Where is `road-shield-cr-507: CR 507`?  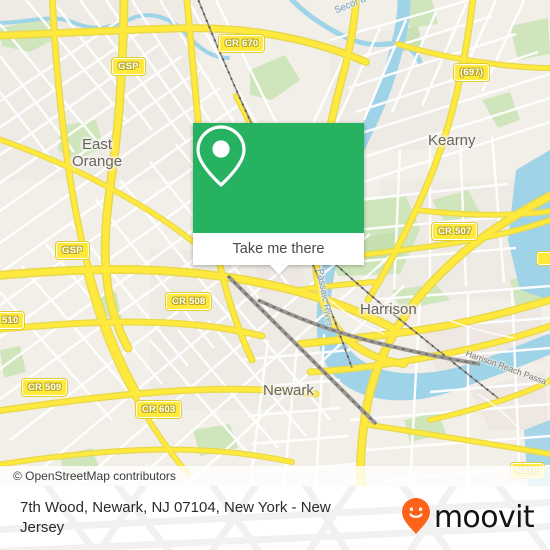
road-shield-cr-507: CR 507 is located at coordinates (454, 231).